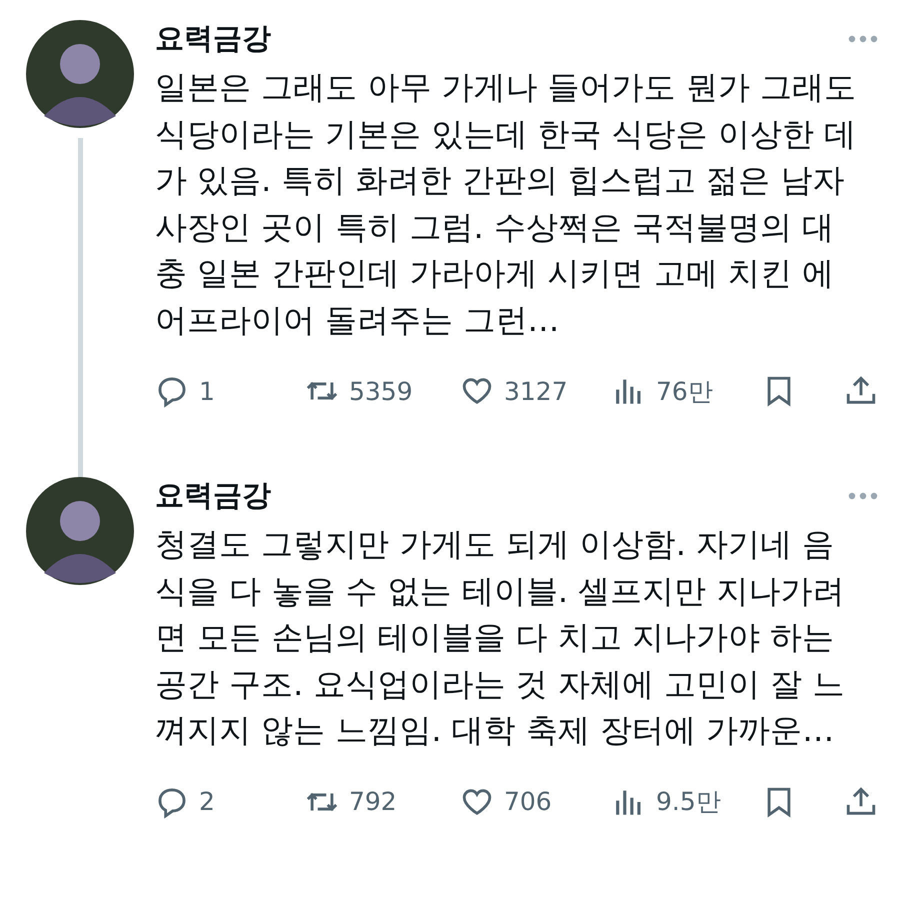 This screenshot has width=900, height=919. Describe the element at coordinates (381, 391) in the screenshot. I see `repost-count: 5359` at that location.